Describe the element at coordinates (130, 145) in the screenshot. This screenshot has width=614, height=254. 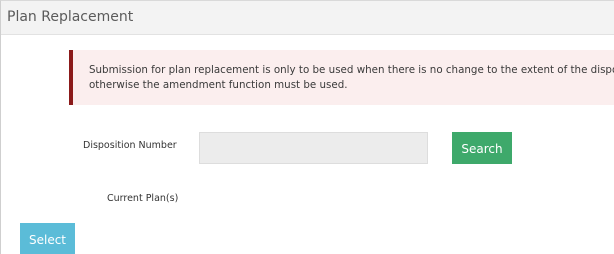
I see `disposition-number-label: Disposition Number` at that location.